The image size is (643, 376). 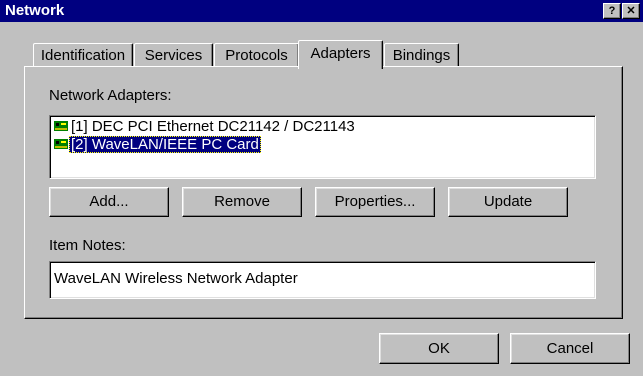 I want to click on item-notes-text: WaveLAN Wireless Network Adapter, so click(x=176, y=278).